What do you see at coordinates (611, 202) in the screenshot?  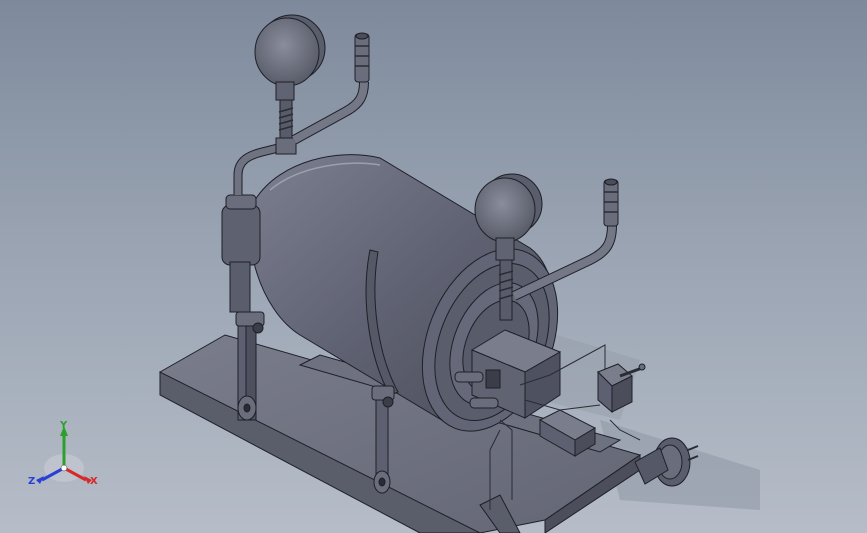 I see `valve-fitting-right` at bounding box center [611, 202].